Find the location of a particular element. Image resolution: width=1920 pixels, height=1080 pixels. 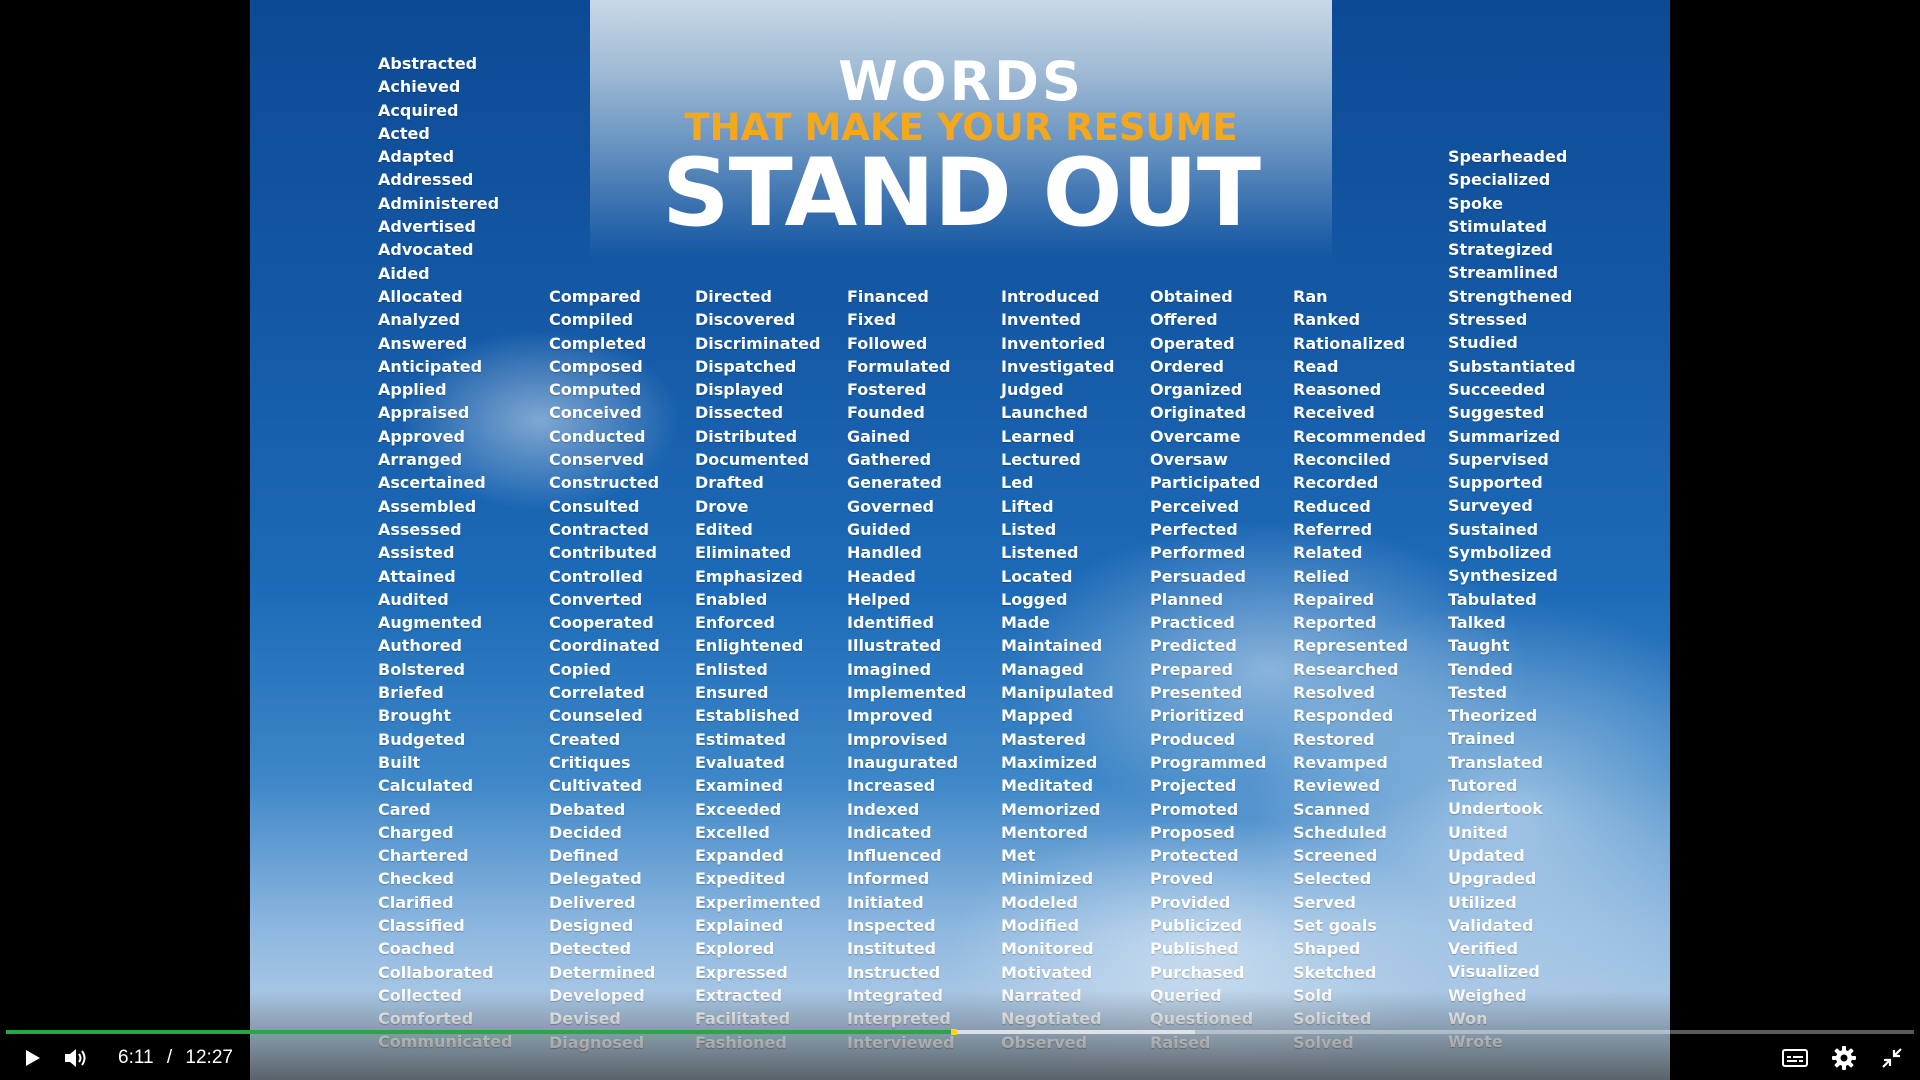

settings-button is located at coordinates (1844, 1058).